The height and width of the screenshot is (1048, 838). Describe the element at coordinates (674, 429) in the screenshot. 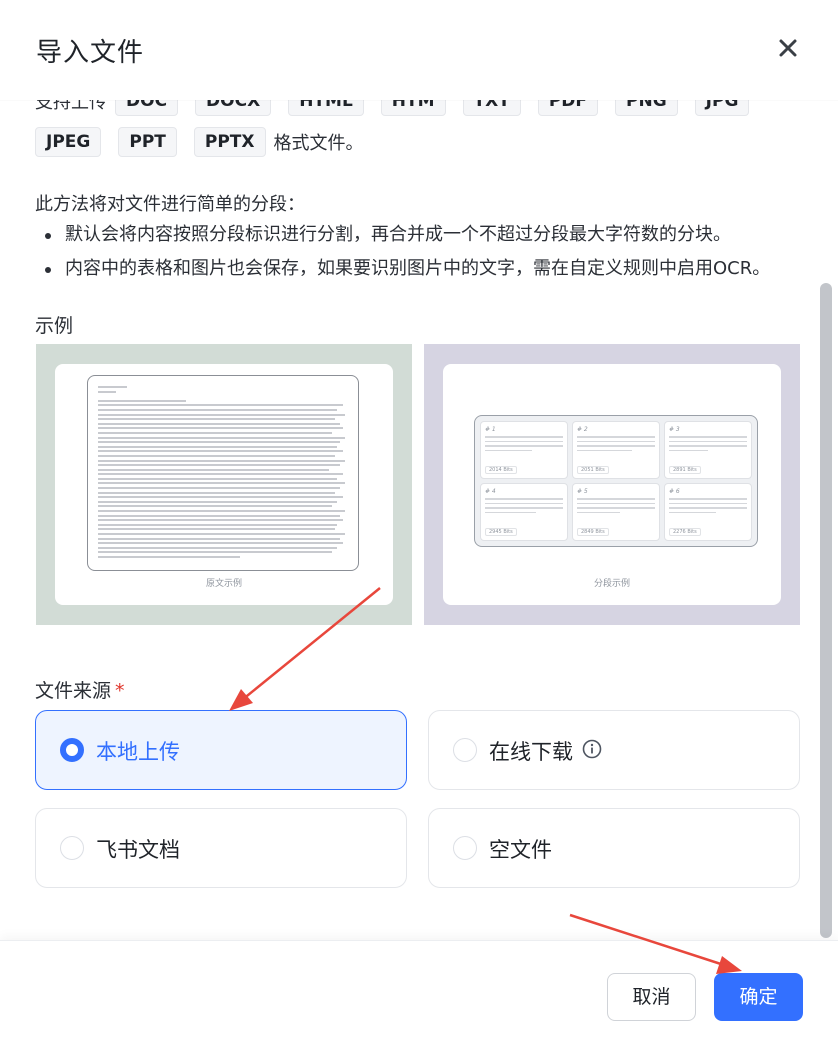

I see `segment-number: # 3` at that location.